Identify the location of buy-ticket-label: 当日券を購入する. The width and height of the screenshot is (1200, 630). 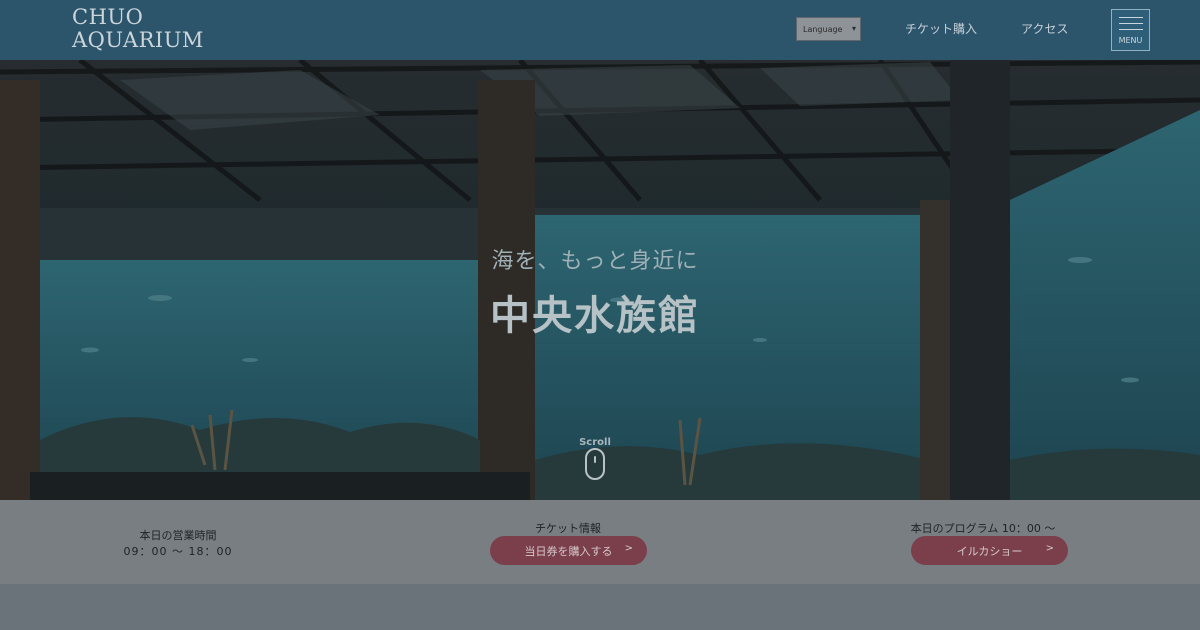
(568, 551).